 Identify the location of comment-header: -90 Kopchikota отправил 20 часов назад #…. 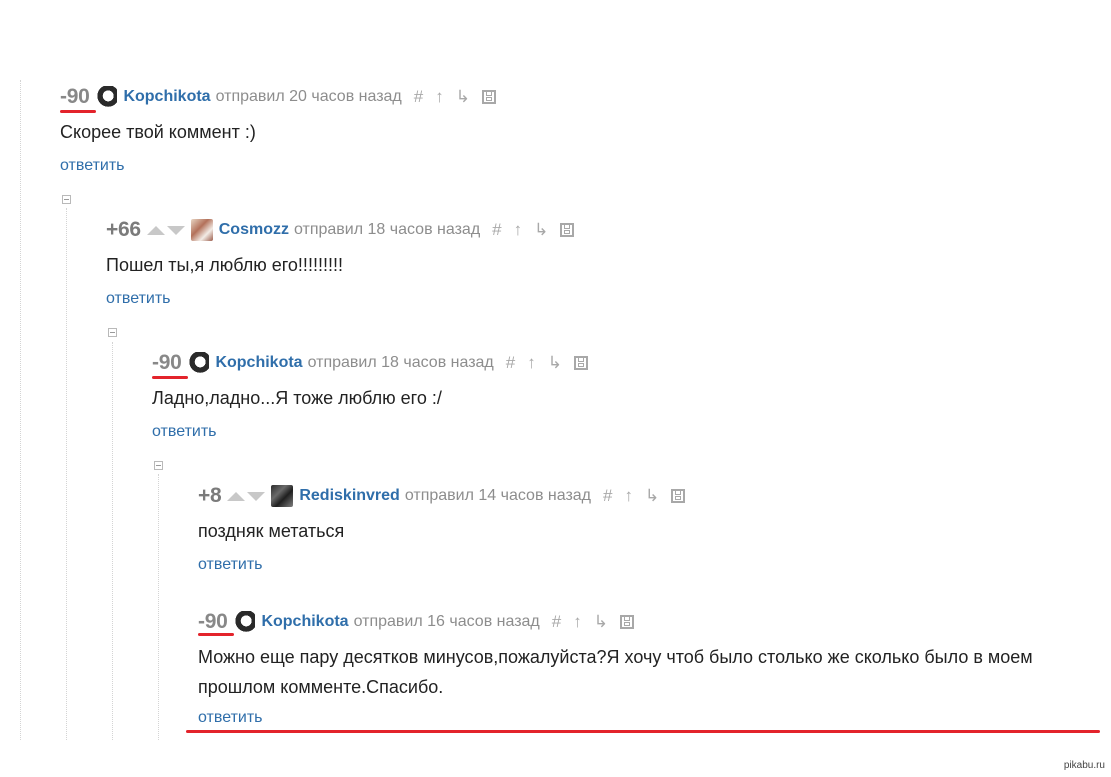
(278, 97).